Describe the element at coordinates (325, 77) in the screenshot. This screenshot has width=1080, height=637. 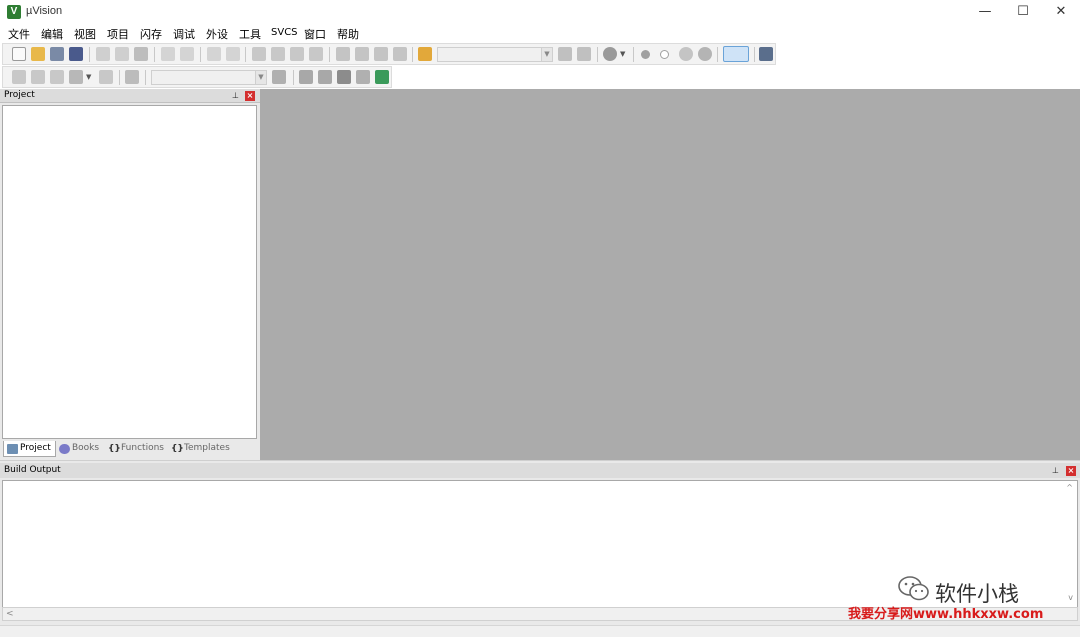
I see `manage-components-icon` at that location.